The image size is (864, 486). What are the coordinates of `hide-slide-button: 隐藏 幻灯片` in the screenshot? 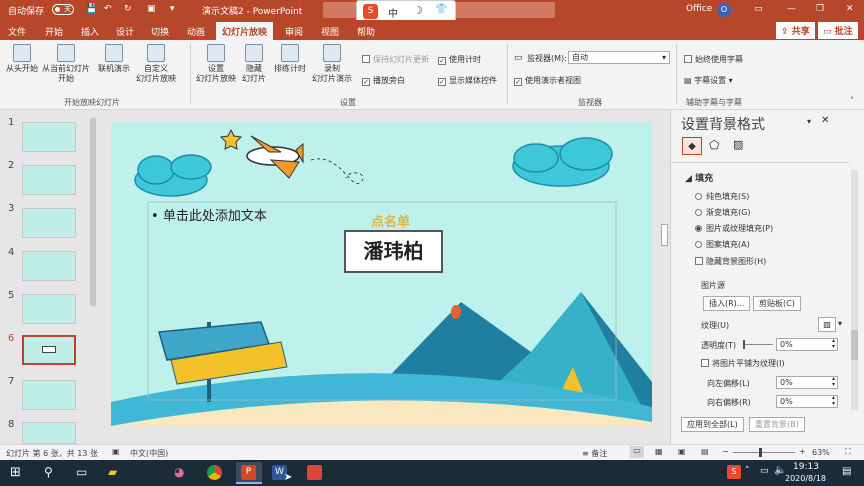 It's located at (254, 64).